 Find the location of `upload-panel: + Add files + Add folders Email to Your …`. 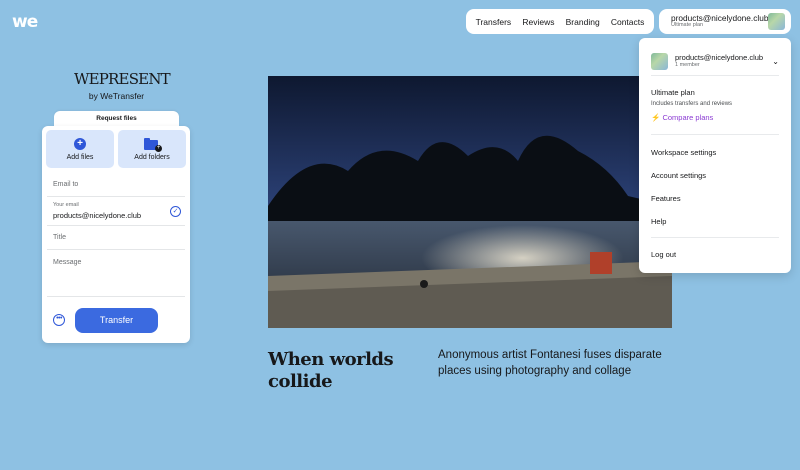

upload-panel: + Add files + Add folders Email to Your … is located at coordinates (116, 234).